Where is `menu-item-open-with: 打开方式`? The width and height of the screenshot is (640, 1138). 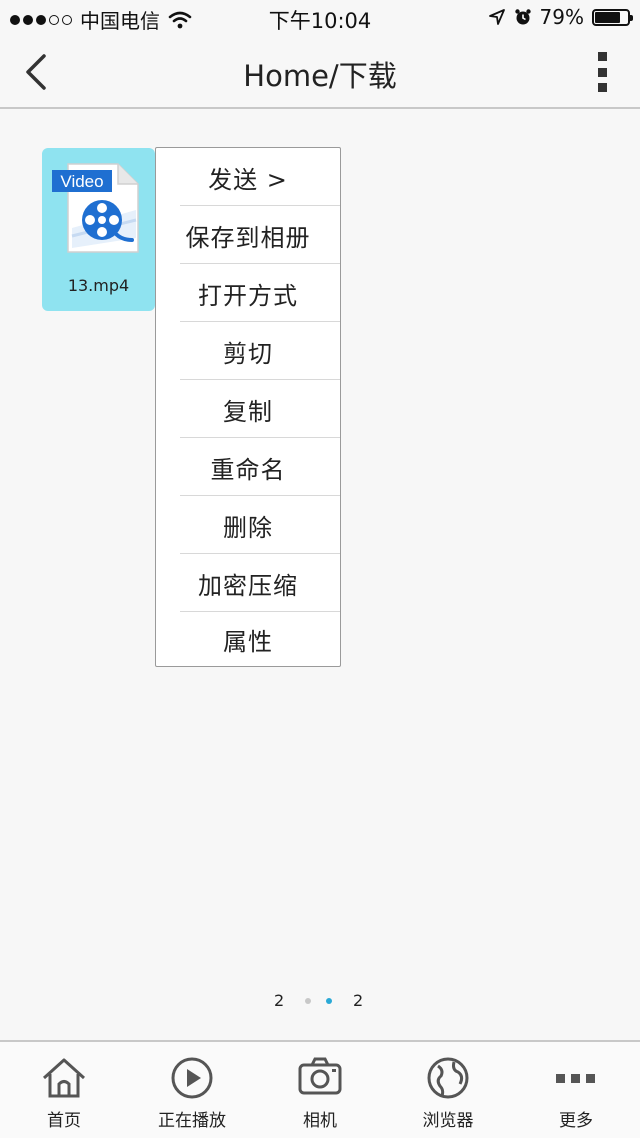 menu-item-open-with: 打开方式 is located at coordinates (248, 293).